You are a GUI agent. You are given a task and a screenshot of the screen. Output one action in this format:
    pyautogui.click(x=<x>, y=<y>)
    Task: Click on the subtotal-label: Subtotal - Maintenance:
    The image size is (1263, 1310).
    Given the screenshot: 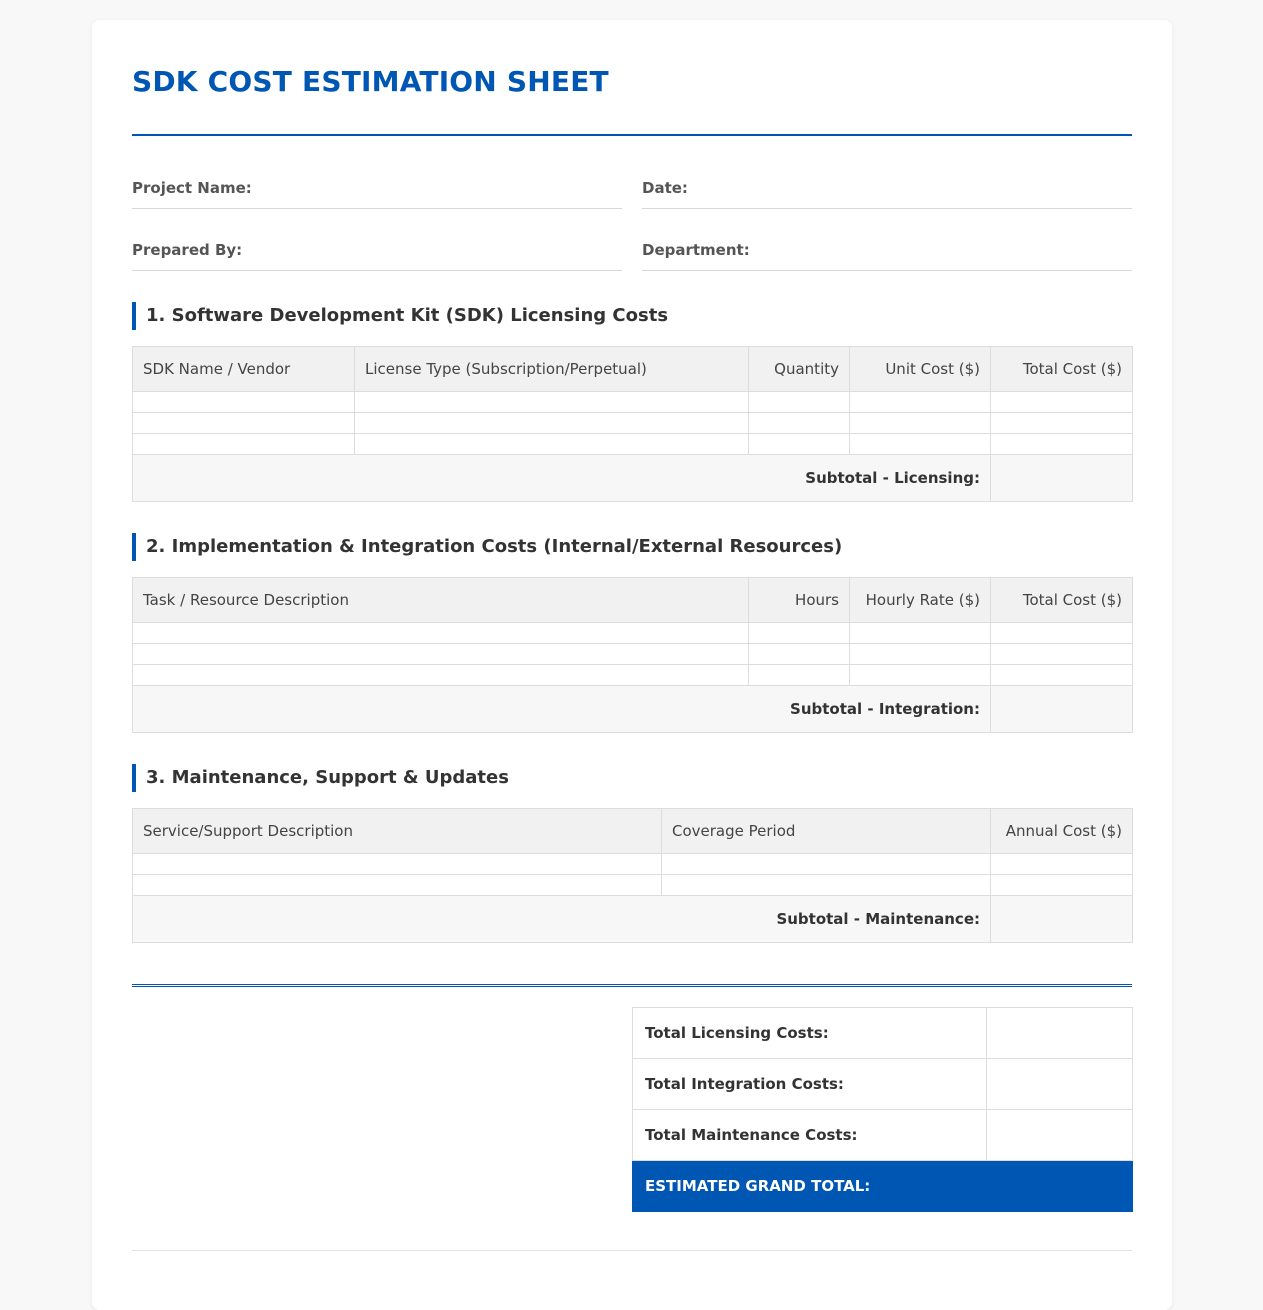 What is the action you would take?
    pyautogui.click(x=561, y=919)
    